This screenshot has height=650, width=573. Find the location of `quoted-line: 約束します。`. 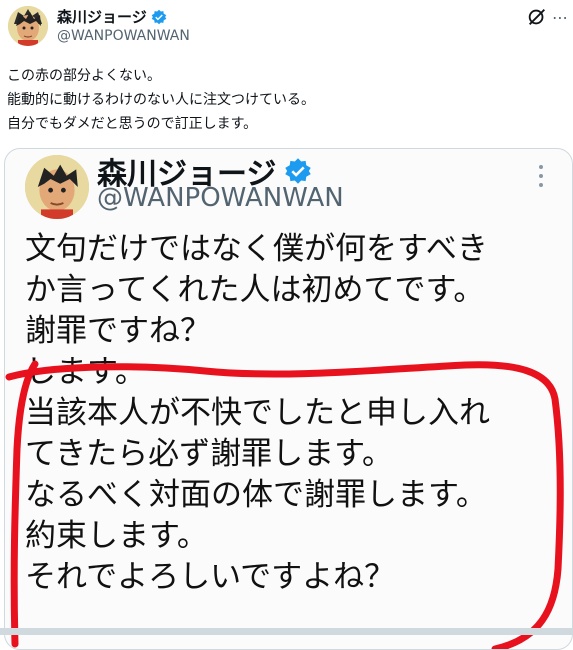

quoted-line: 約束します。 is located at coordinates (116, 536).